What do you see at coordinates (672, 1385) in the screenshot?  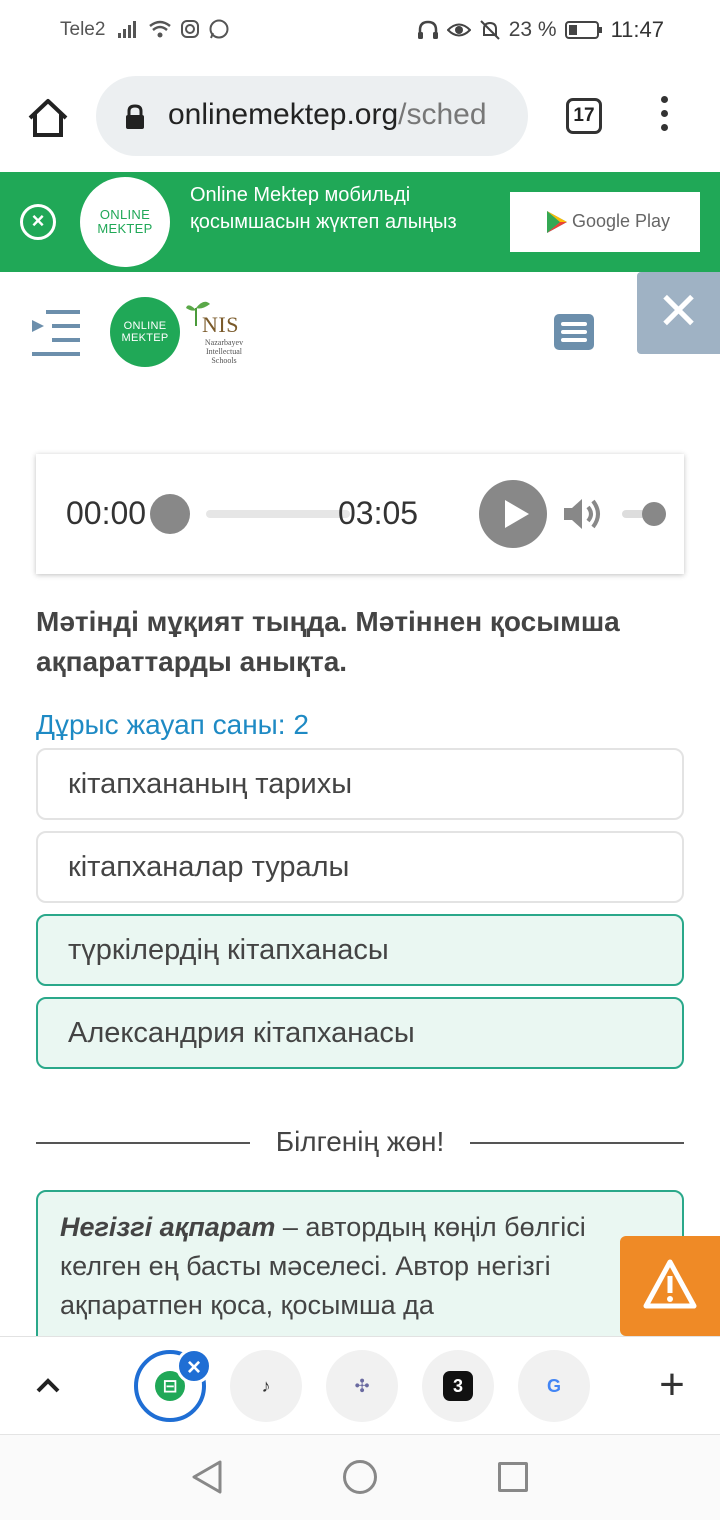 I see `new-tab-button: +` at bounding box center [672, 1385].